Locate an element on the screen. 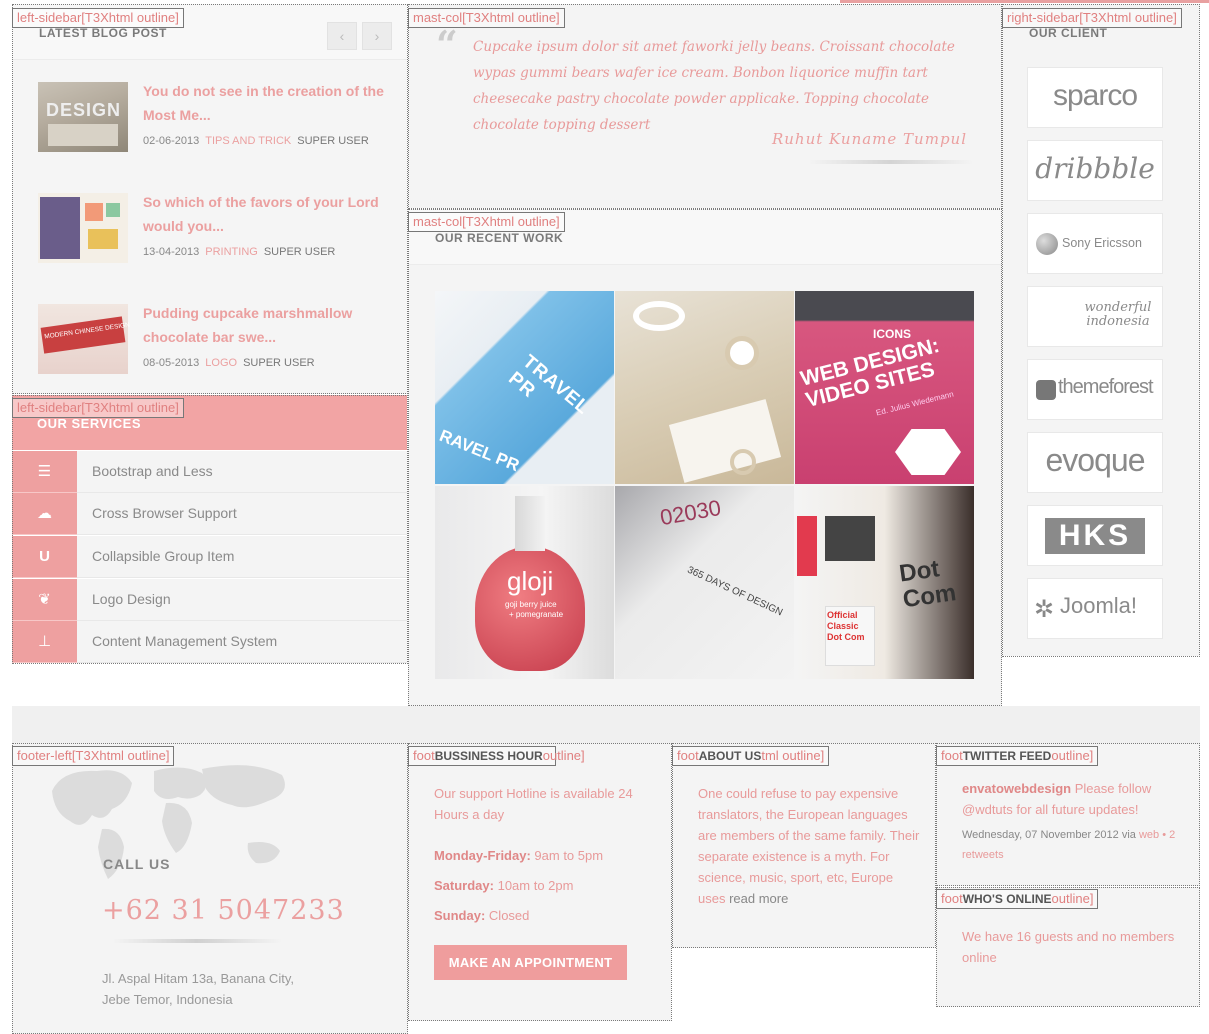 The height and width of the screenshot is (1034, 1209). twitter-title: TWITTER FEED is located at coordinates (1007, 756).